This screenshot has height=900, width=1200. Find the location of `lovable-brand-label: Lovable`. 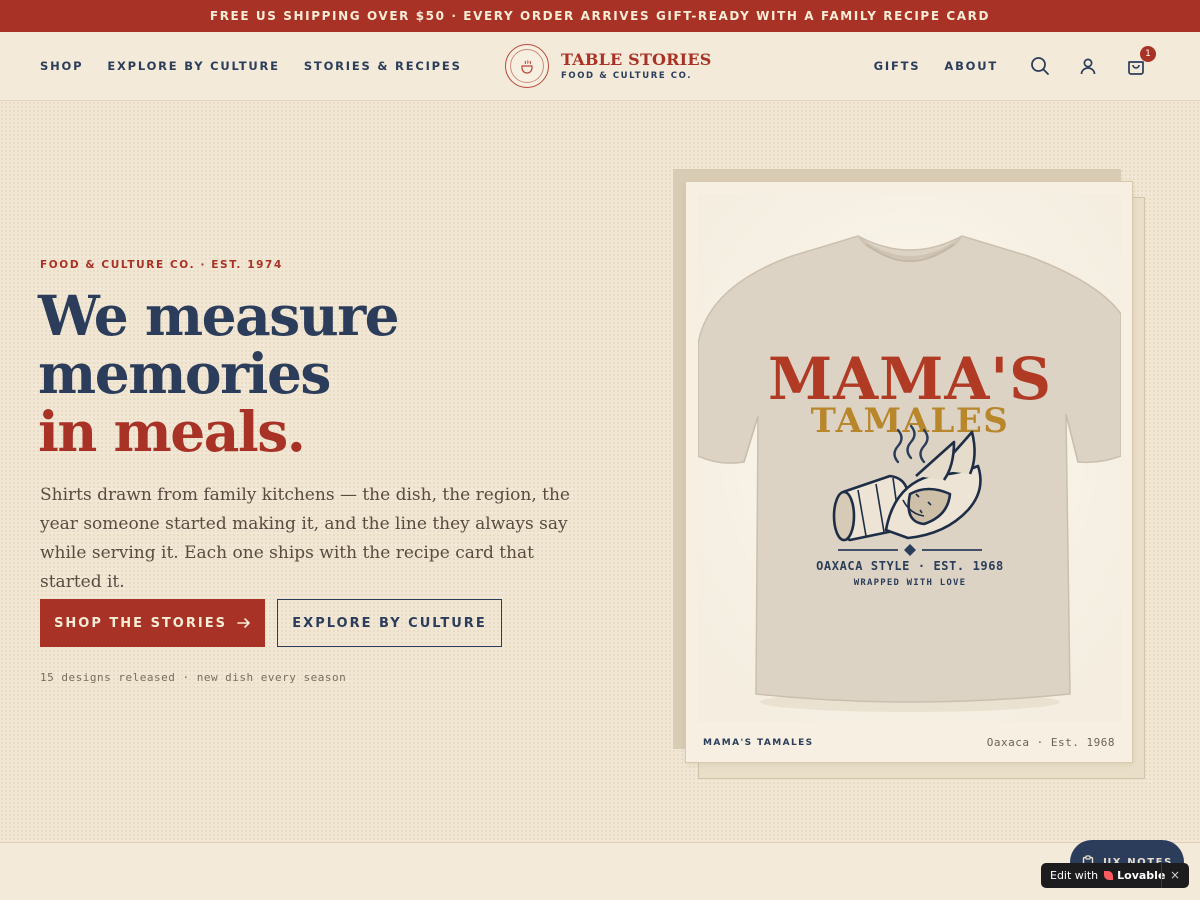

lovable-brand-label: Lovable is located at coordinates (1141, 875).